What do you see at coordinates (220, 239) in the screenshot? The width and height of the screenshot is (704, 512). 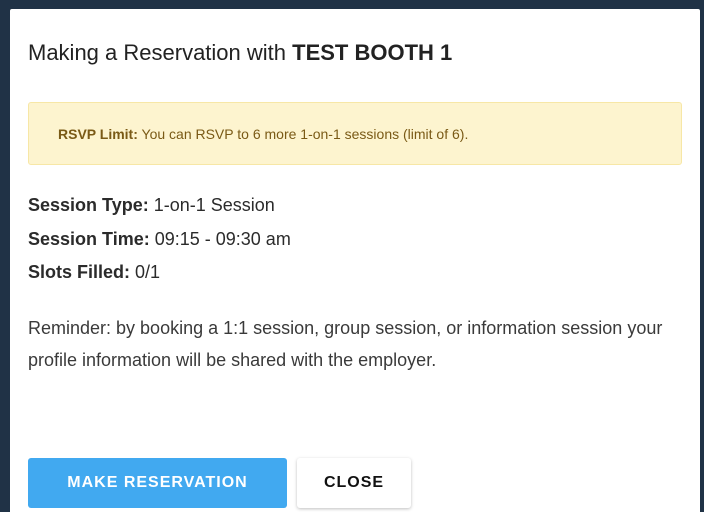 I see `session-time-value: 09:15 - 09:30 am` at bounding box center [220, 239].